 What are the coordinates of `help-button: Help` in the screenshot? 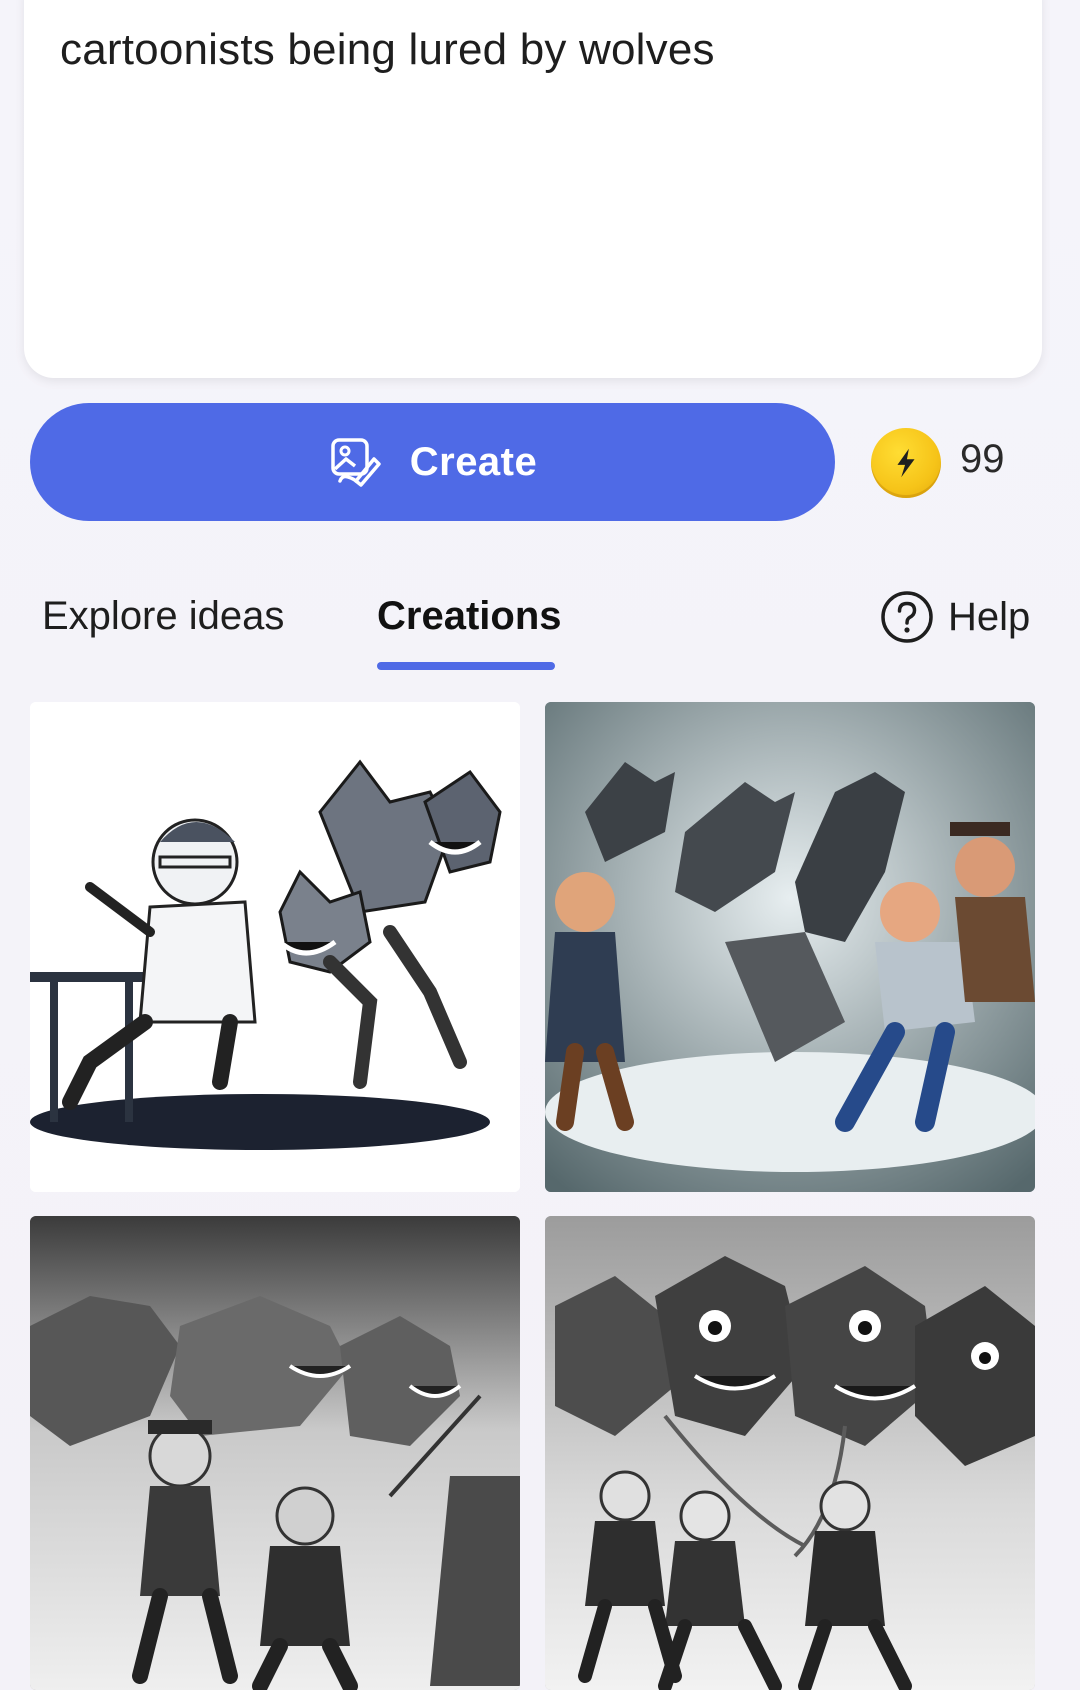 It's located at (955, 617).